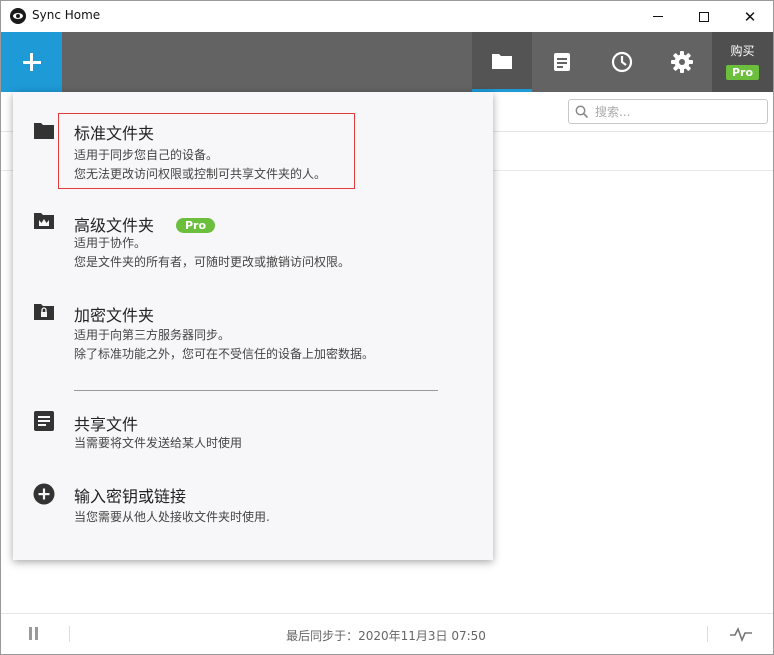 Image resolution: width=774 pixels, height=655 pixels. Describe the element at coordinates (387, 62) in the screenshot. I see `main-toolbar: 购买 Pro` at that location.